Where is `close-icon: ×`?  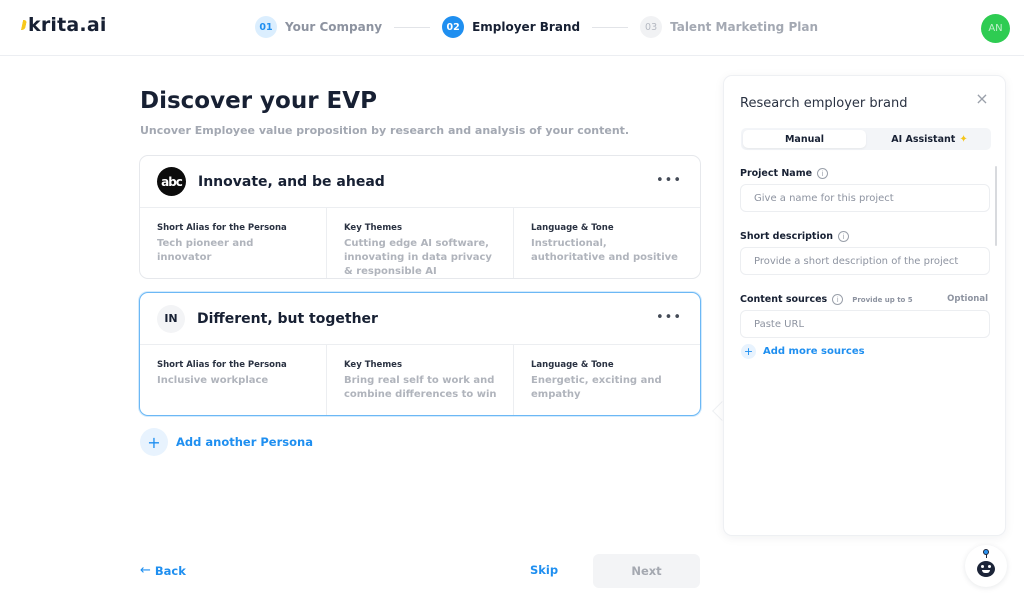
close-icon: × is located at coordinates (982, 99).